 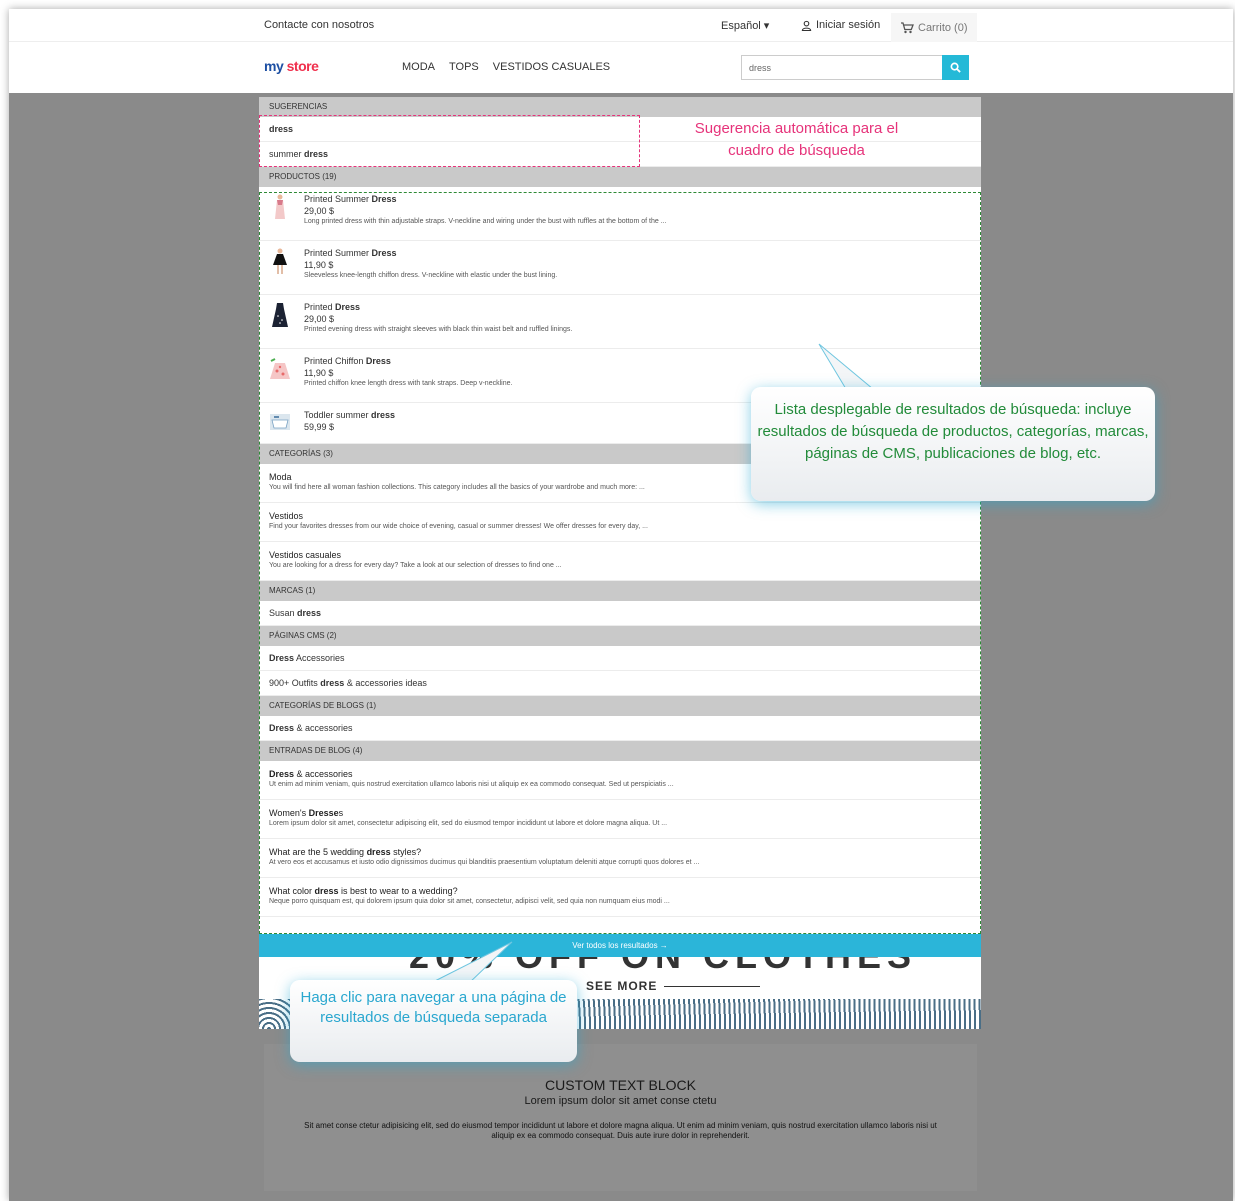 I want to click on nav-item-vestidos-casuales: VESTIDOS CASUALES, so click(x=551, y=67).